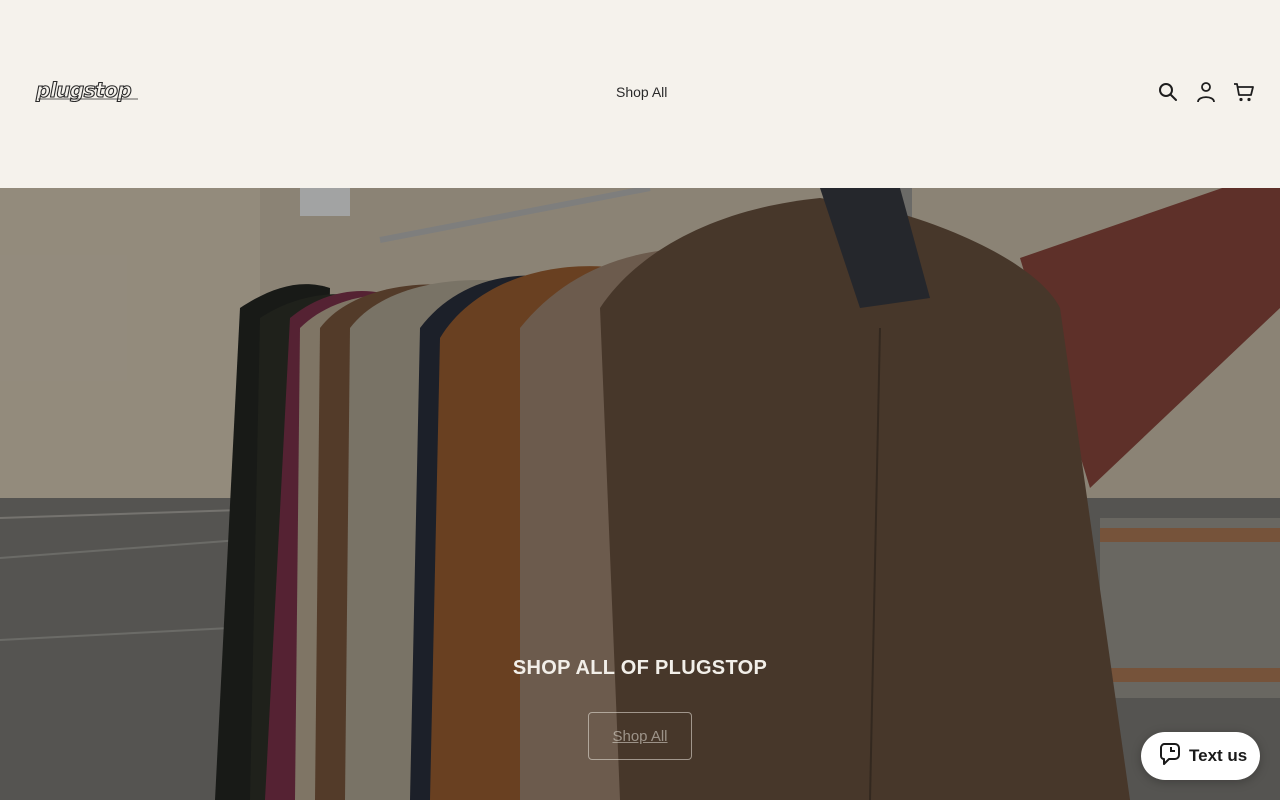  What do you see at coordinates (1244, 92) in the screenshot?
I see `cart-icon` at bounding box center [1244, 92].